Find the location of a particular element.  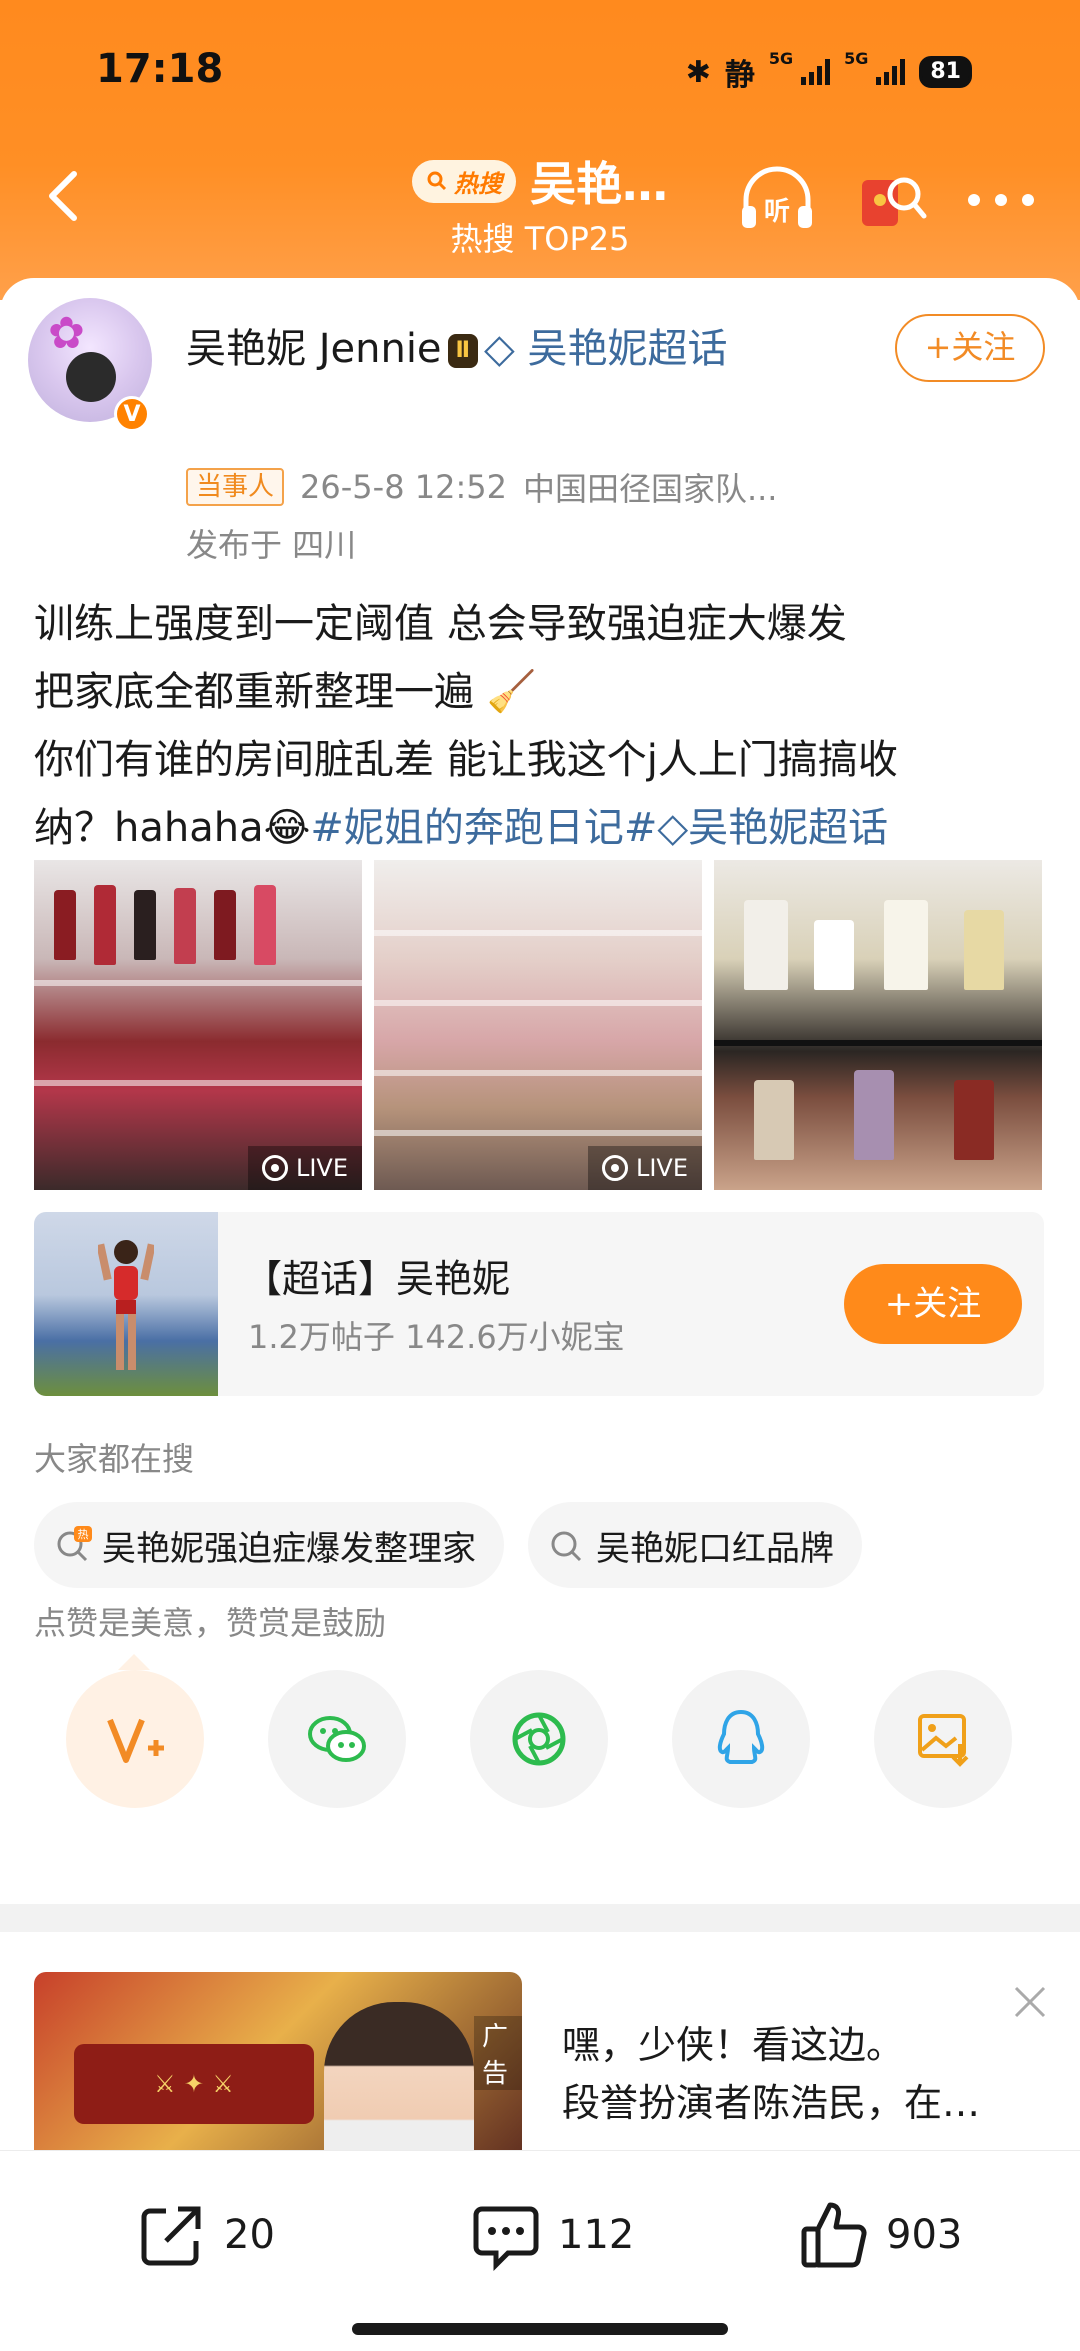

thumbs-up-icon is located at coordinates (834, 2235).